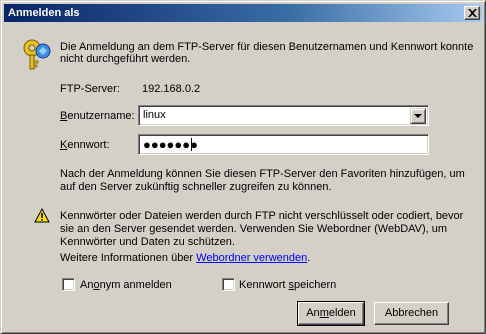  Describe the element at coordinates (171, 89) in the screenshot. I see `ftp-server-value: 192.168.0.2` at that location.